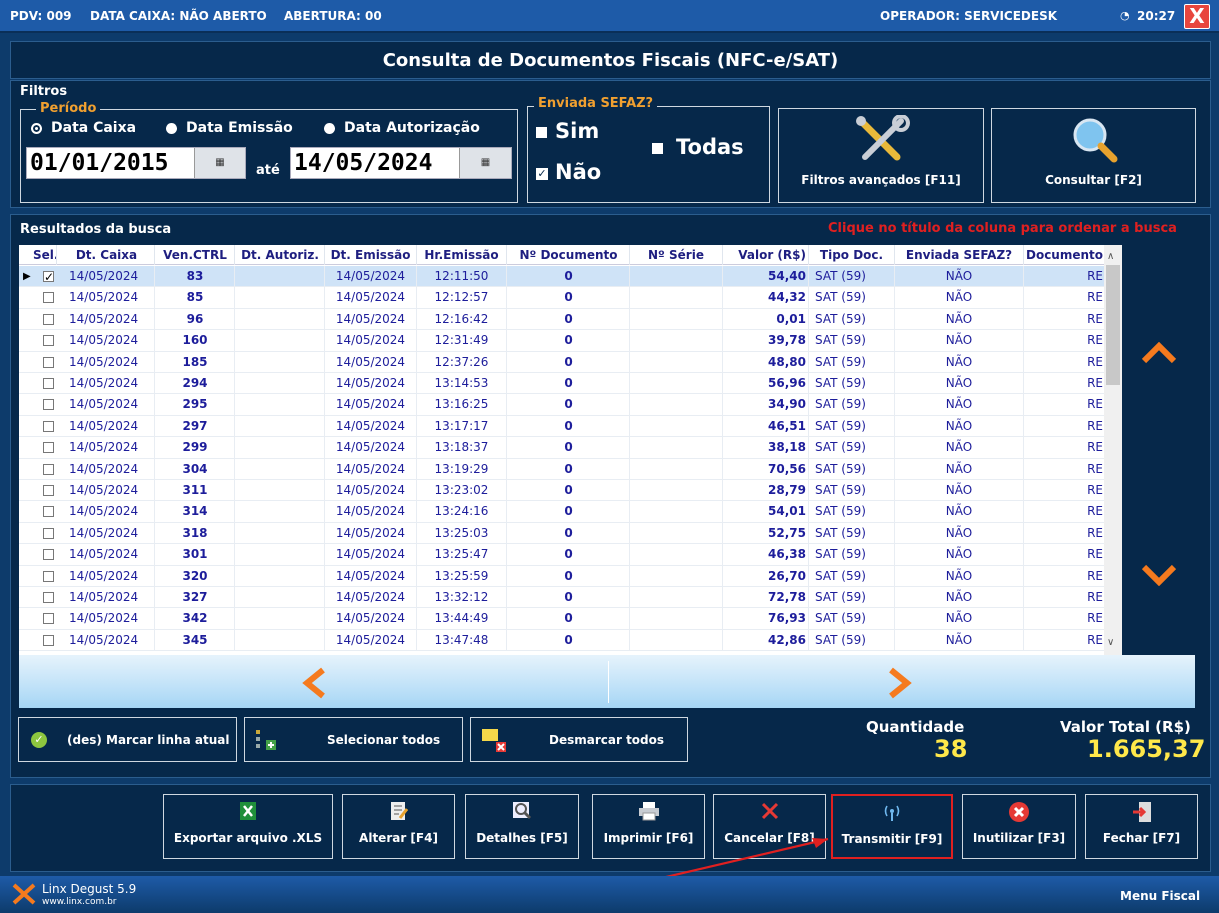  Describe the element at coordinates (79, 902) in the screenshot. I see `brand-url: www.linx.com.br` at that location.